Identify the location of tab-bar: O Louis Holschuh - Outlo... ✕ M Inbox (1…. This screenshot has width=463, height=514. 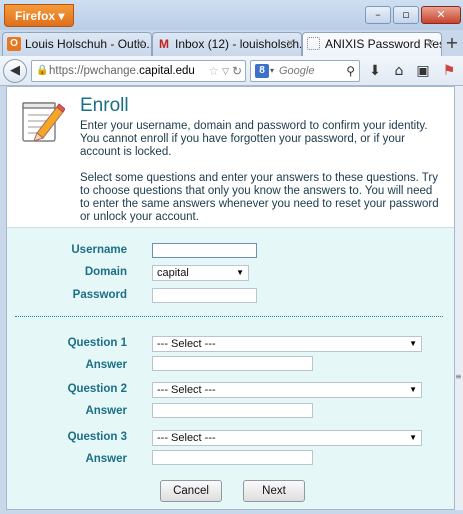
(231, 43).